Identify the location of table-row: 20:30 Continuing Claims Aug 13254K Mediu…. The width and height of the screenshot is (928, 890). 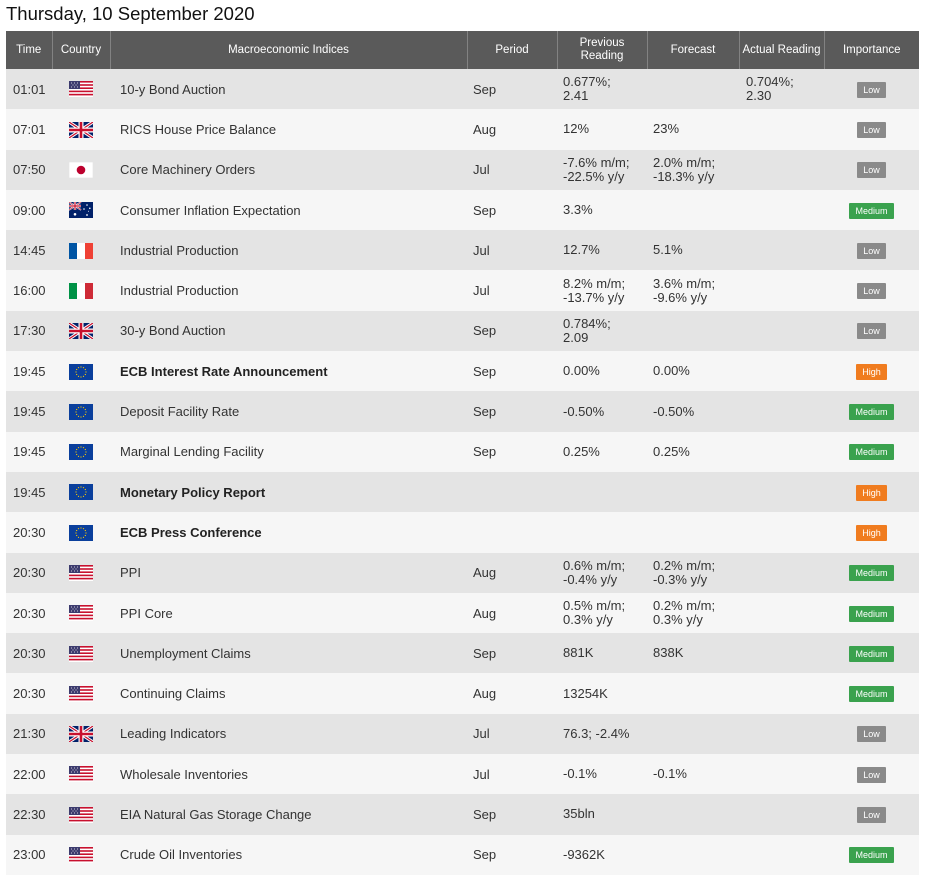
(462, 693).